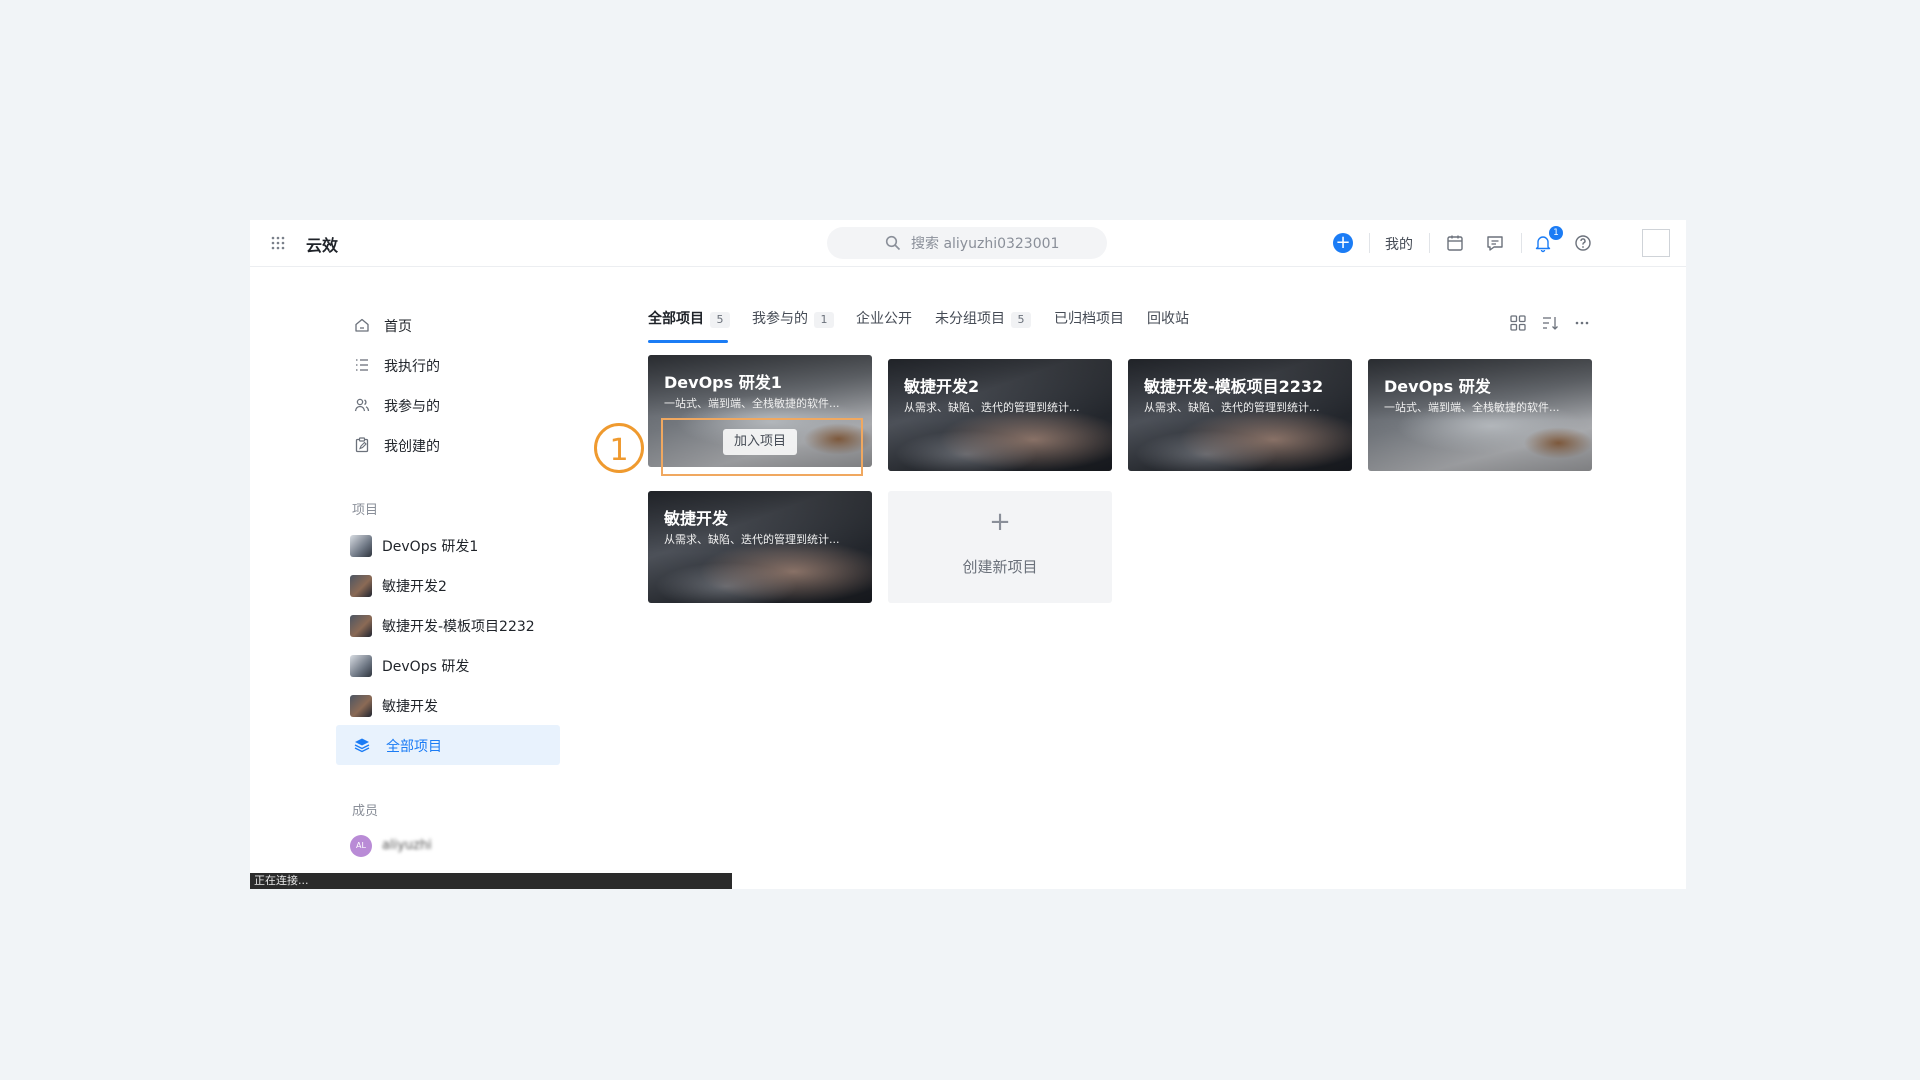  What do you see at coordinates (1656, 243) in the screenshot?
I see `user-avatar` at bounding box center [1656, 243].